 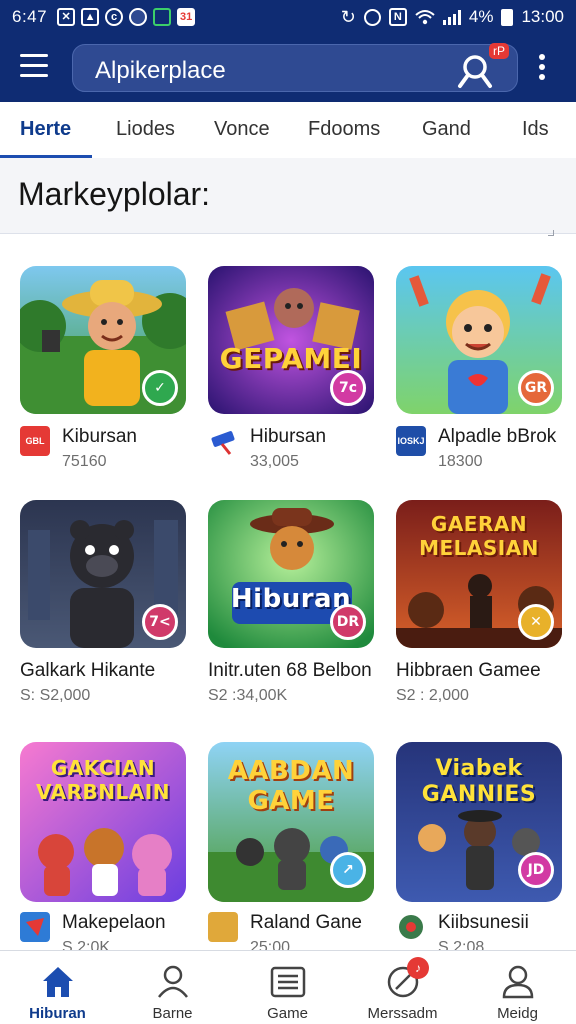 I want to click on gallery-x-icon: ✕, so click(x=66, y=17).